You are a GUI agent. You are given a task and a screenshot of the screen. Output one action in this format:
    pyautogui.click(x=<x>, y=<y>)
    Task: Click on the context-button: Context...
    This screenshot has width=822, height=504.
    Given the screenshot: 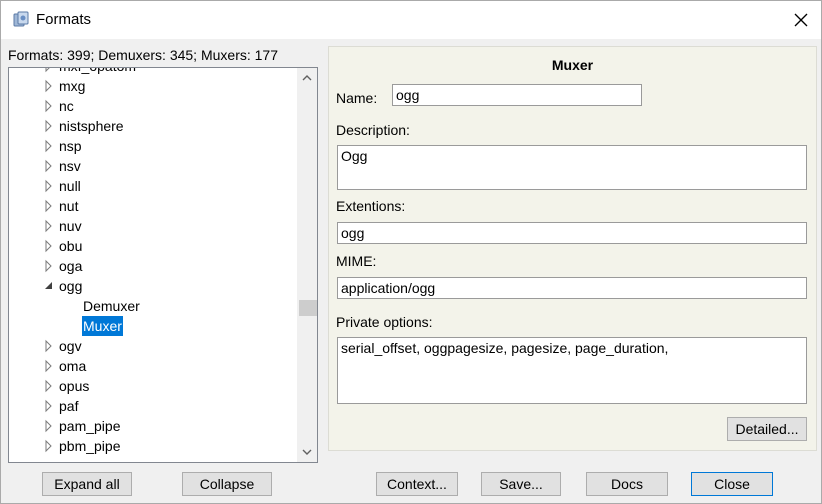 What is the action you would take?
    pyautogui.click(x=417, y=484)
    